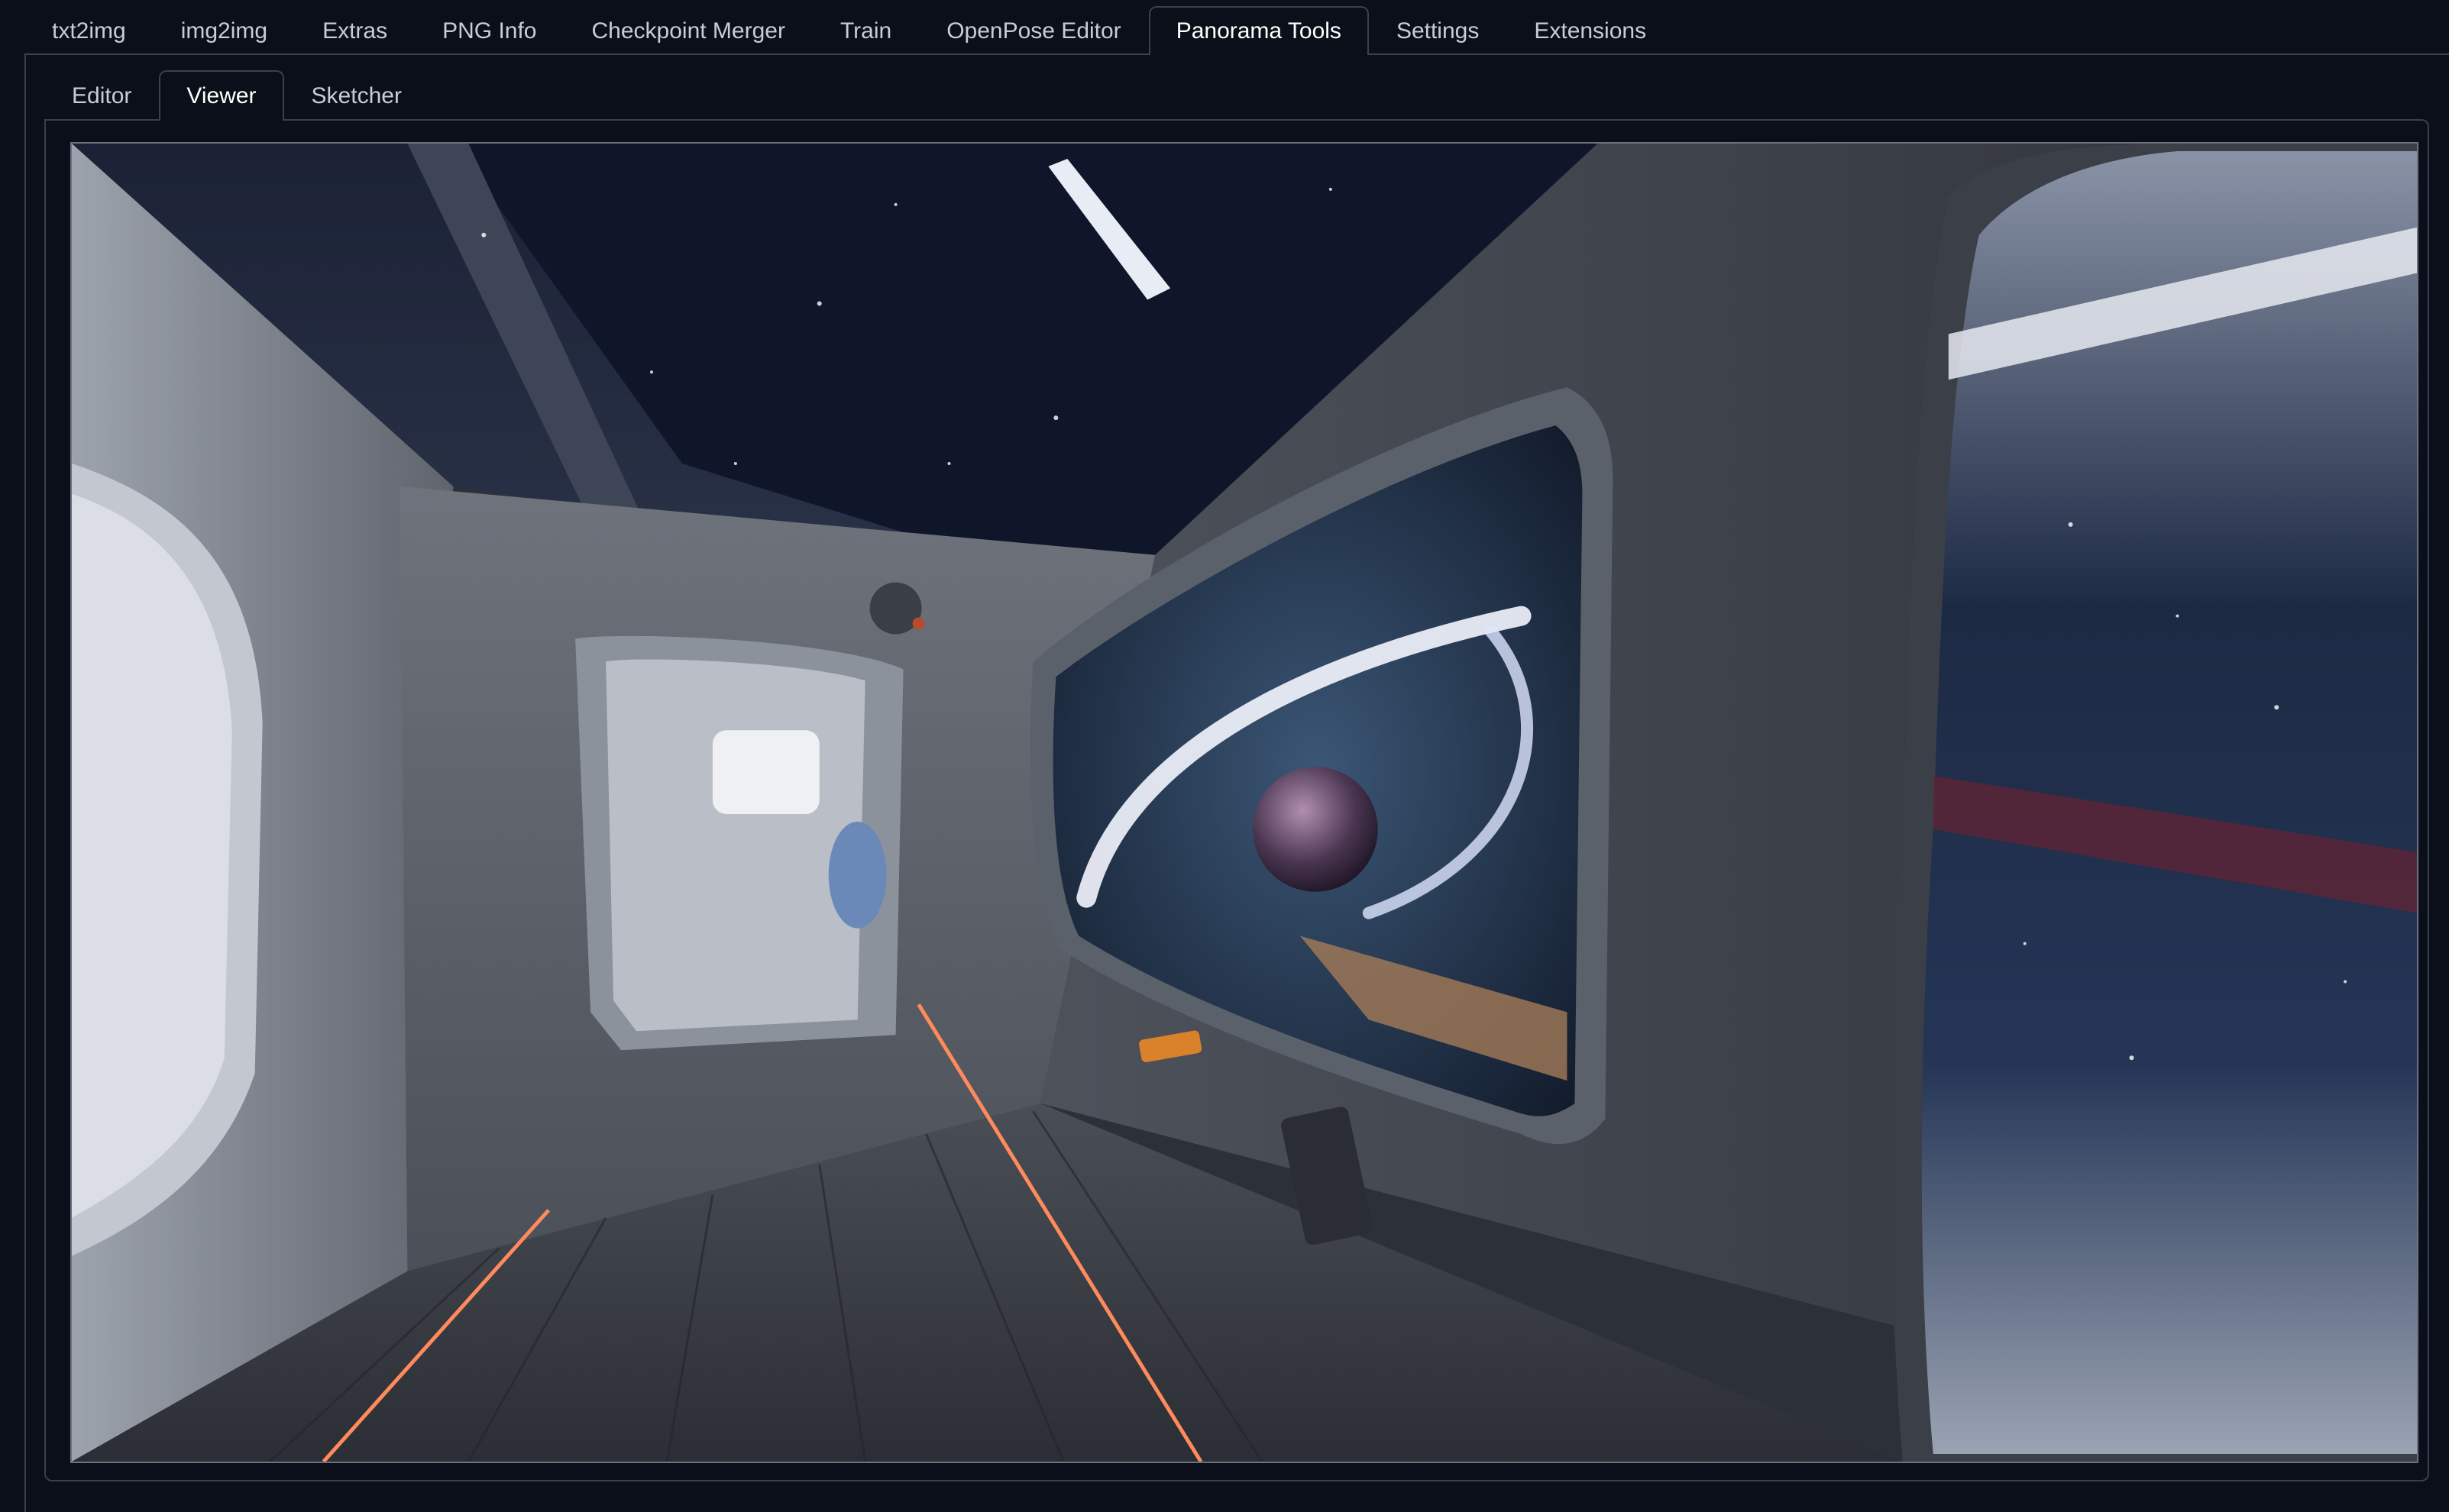 The width and height of the screenshot is (2449, 1512). Describe the element at coordinates (1438, 30) in the screenshot. I see `tab-settings: Settings` at that location.